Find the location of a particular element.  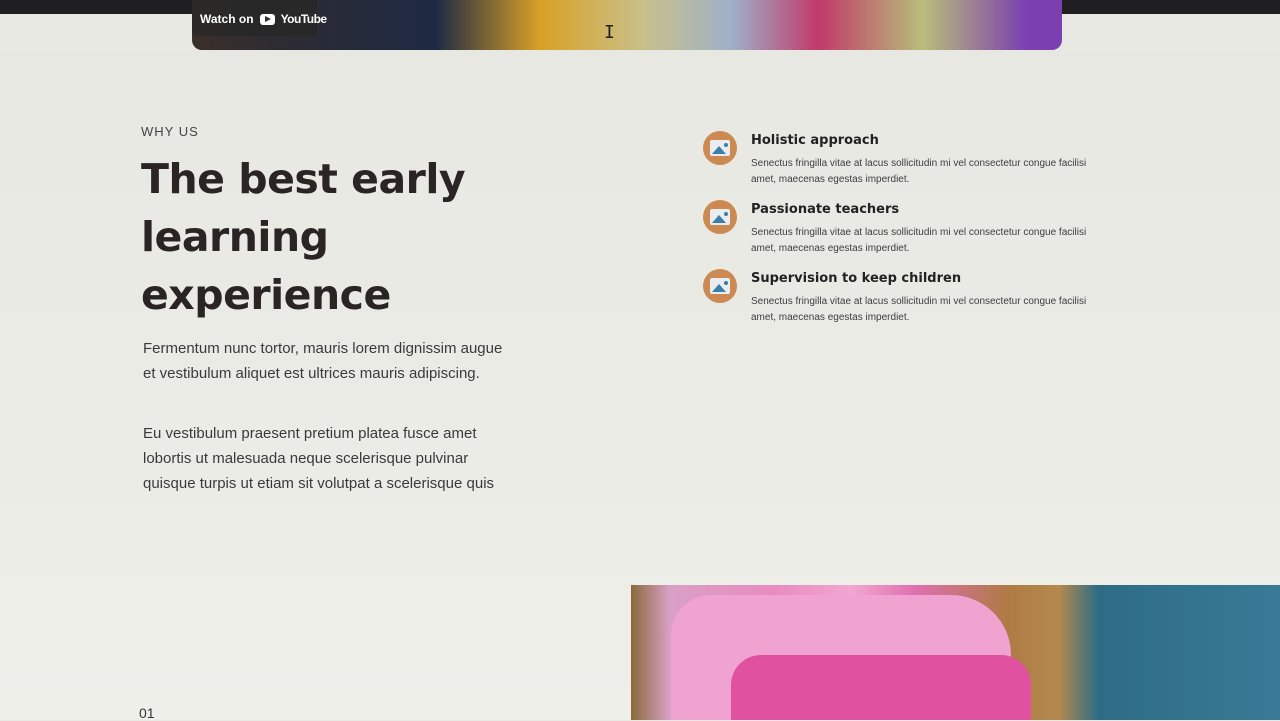

youtube-wordmark: YouTube is located at coordinates (304, 19).